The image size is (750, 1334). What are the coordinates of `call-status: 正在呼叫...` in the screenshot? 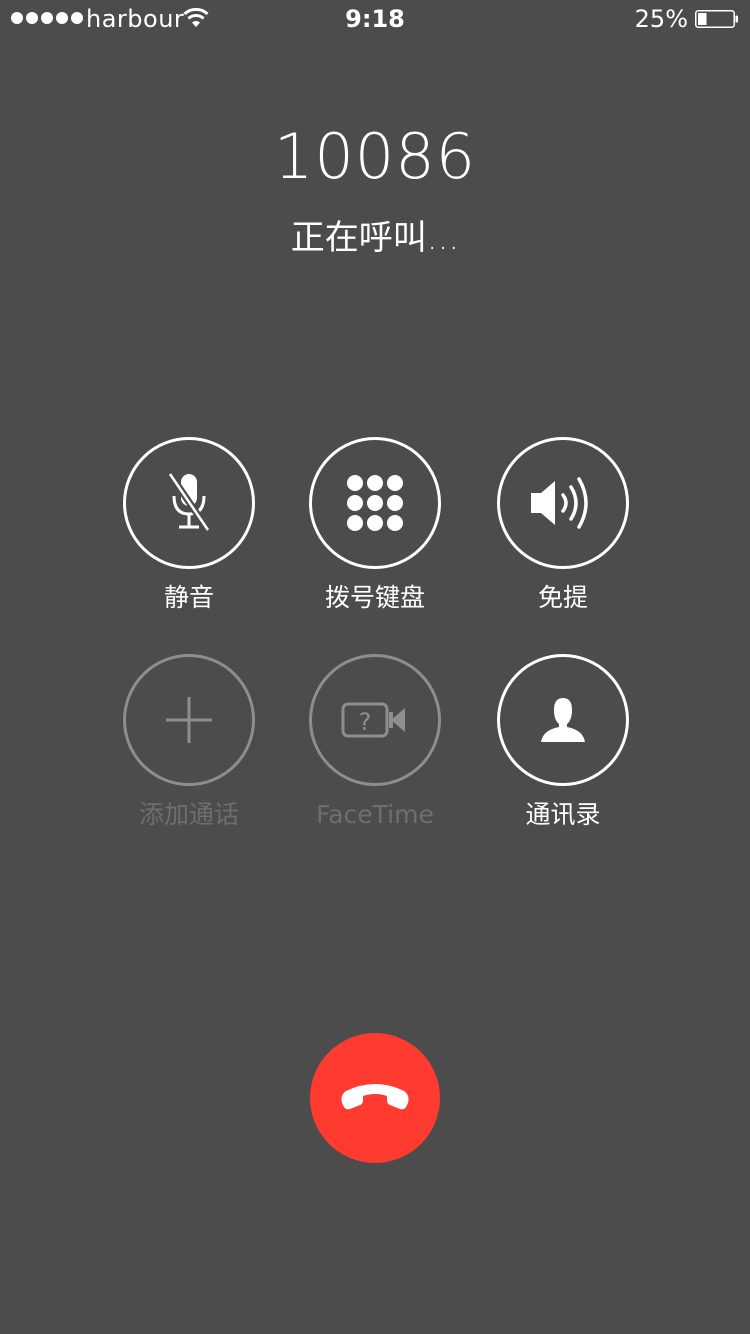 It's located at (375, 238).